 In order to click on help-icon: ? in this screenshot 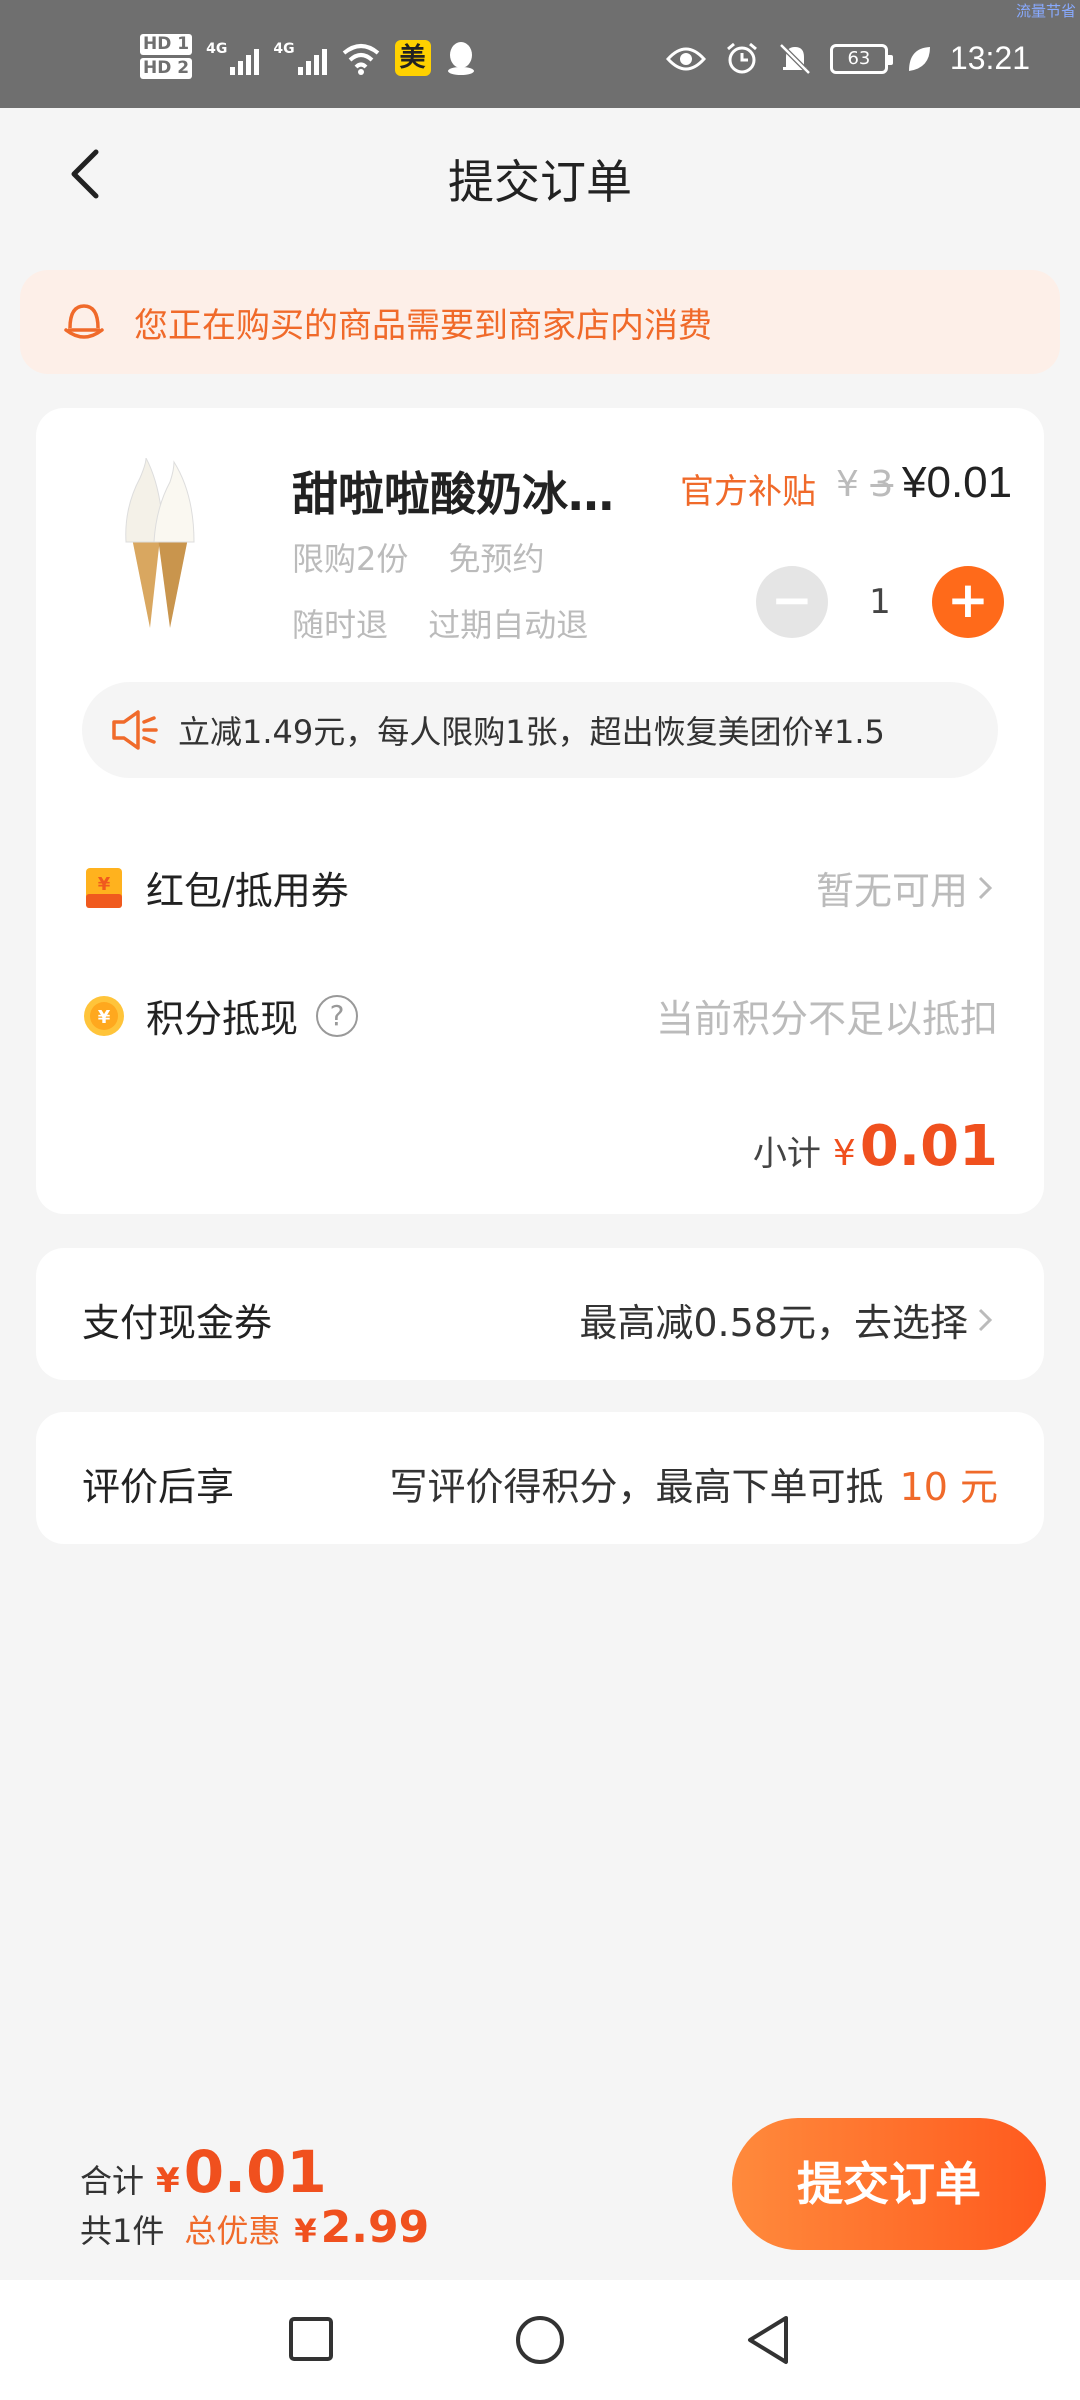, I will do `click(337, 1015)`.